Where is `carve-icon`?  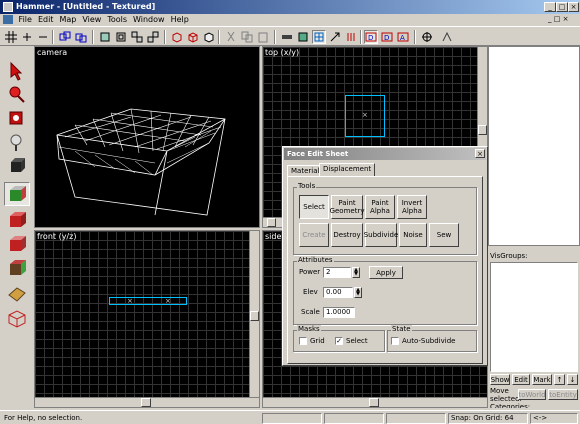
carve-icon is located at coordinates (105, 37).